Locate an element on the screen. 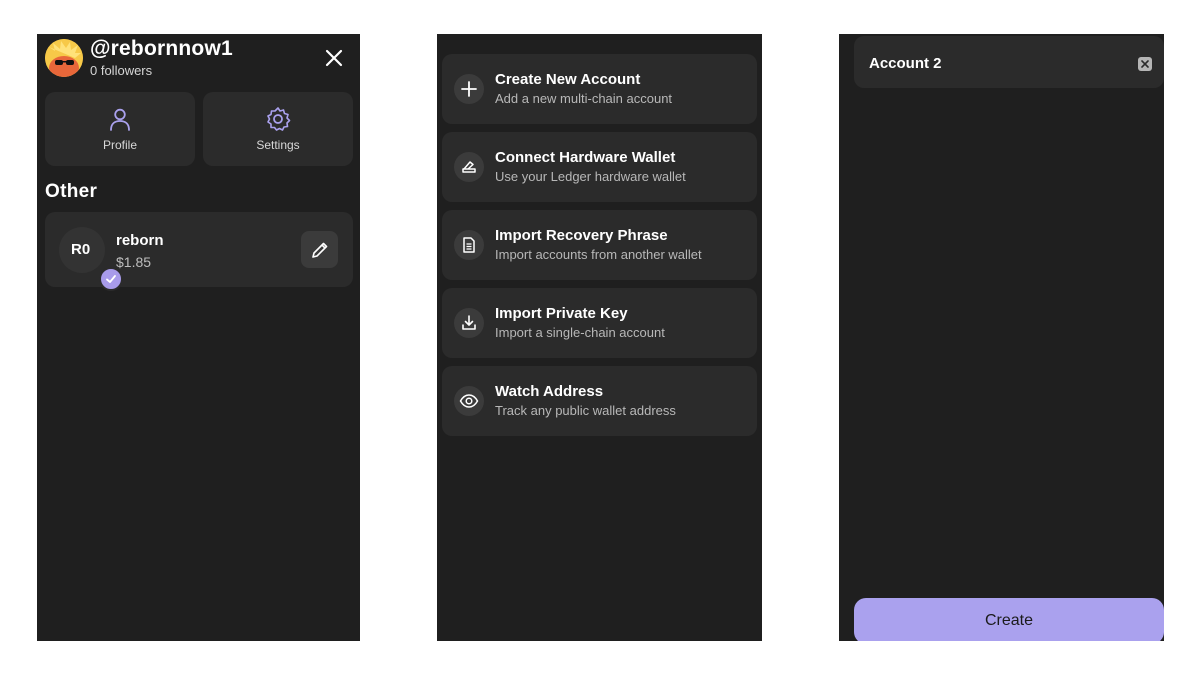  clear-icon is located at coordinates (1145, 64).